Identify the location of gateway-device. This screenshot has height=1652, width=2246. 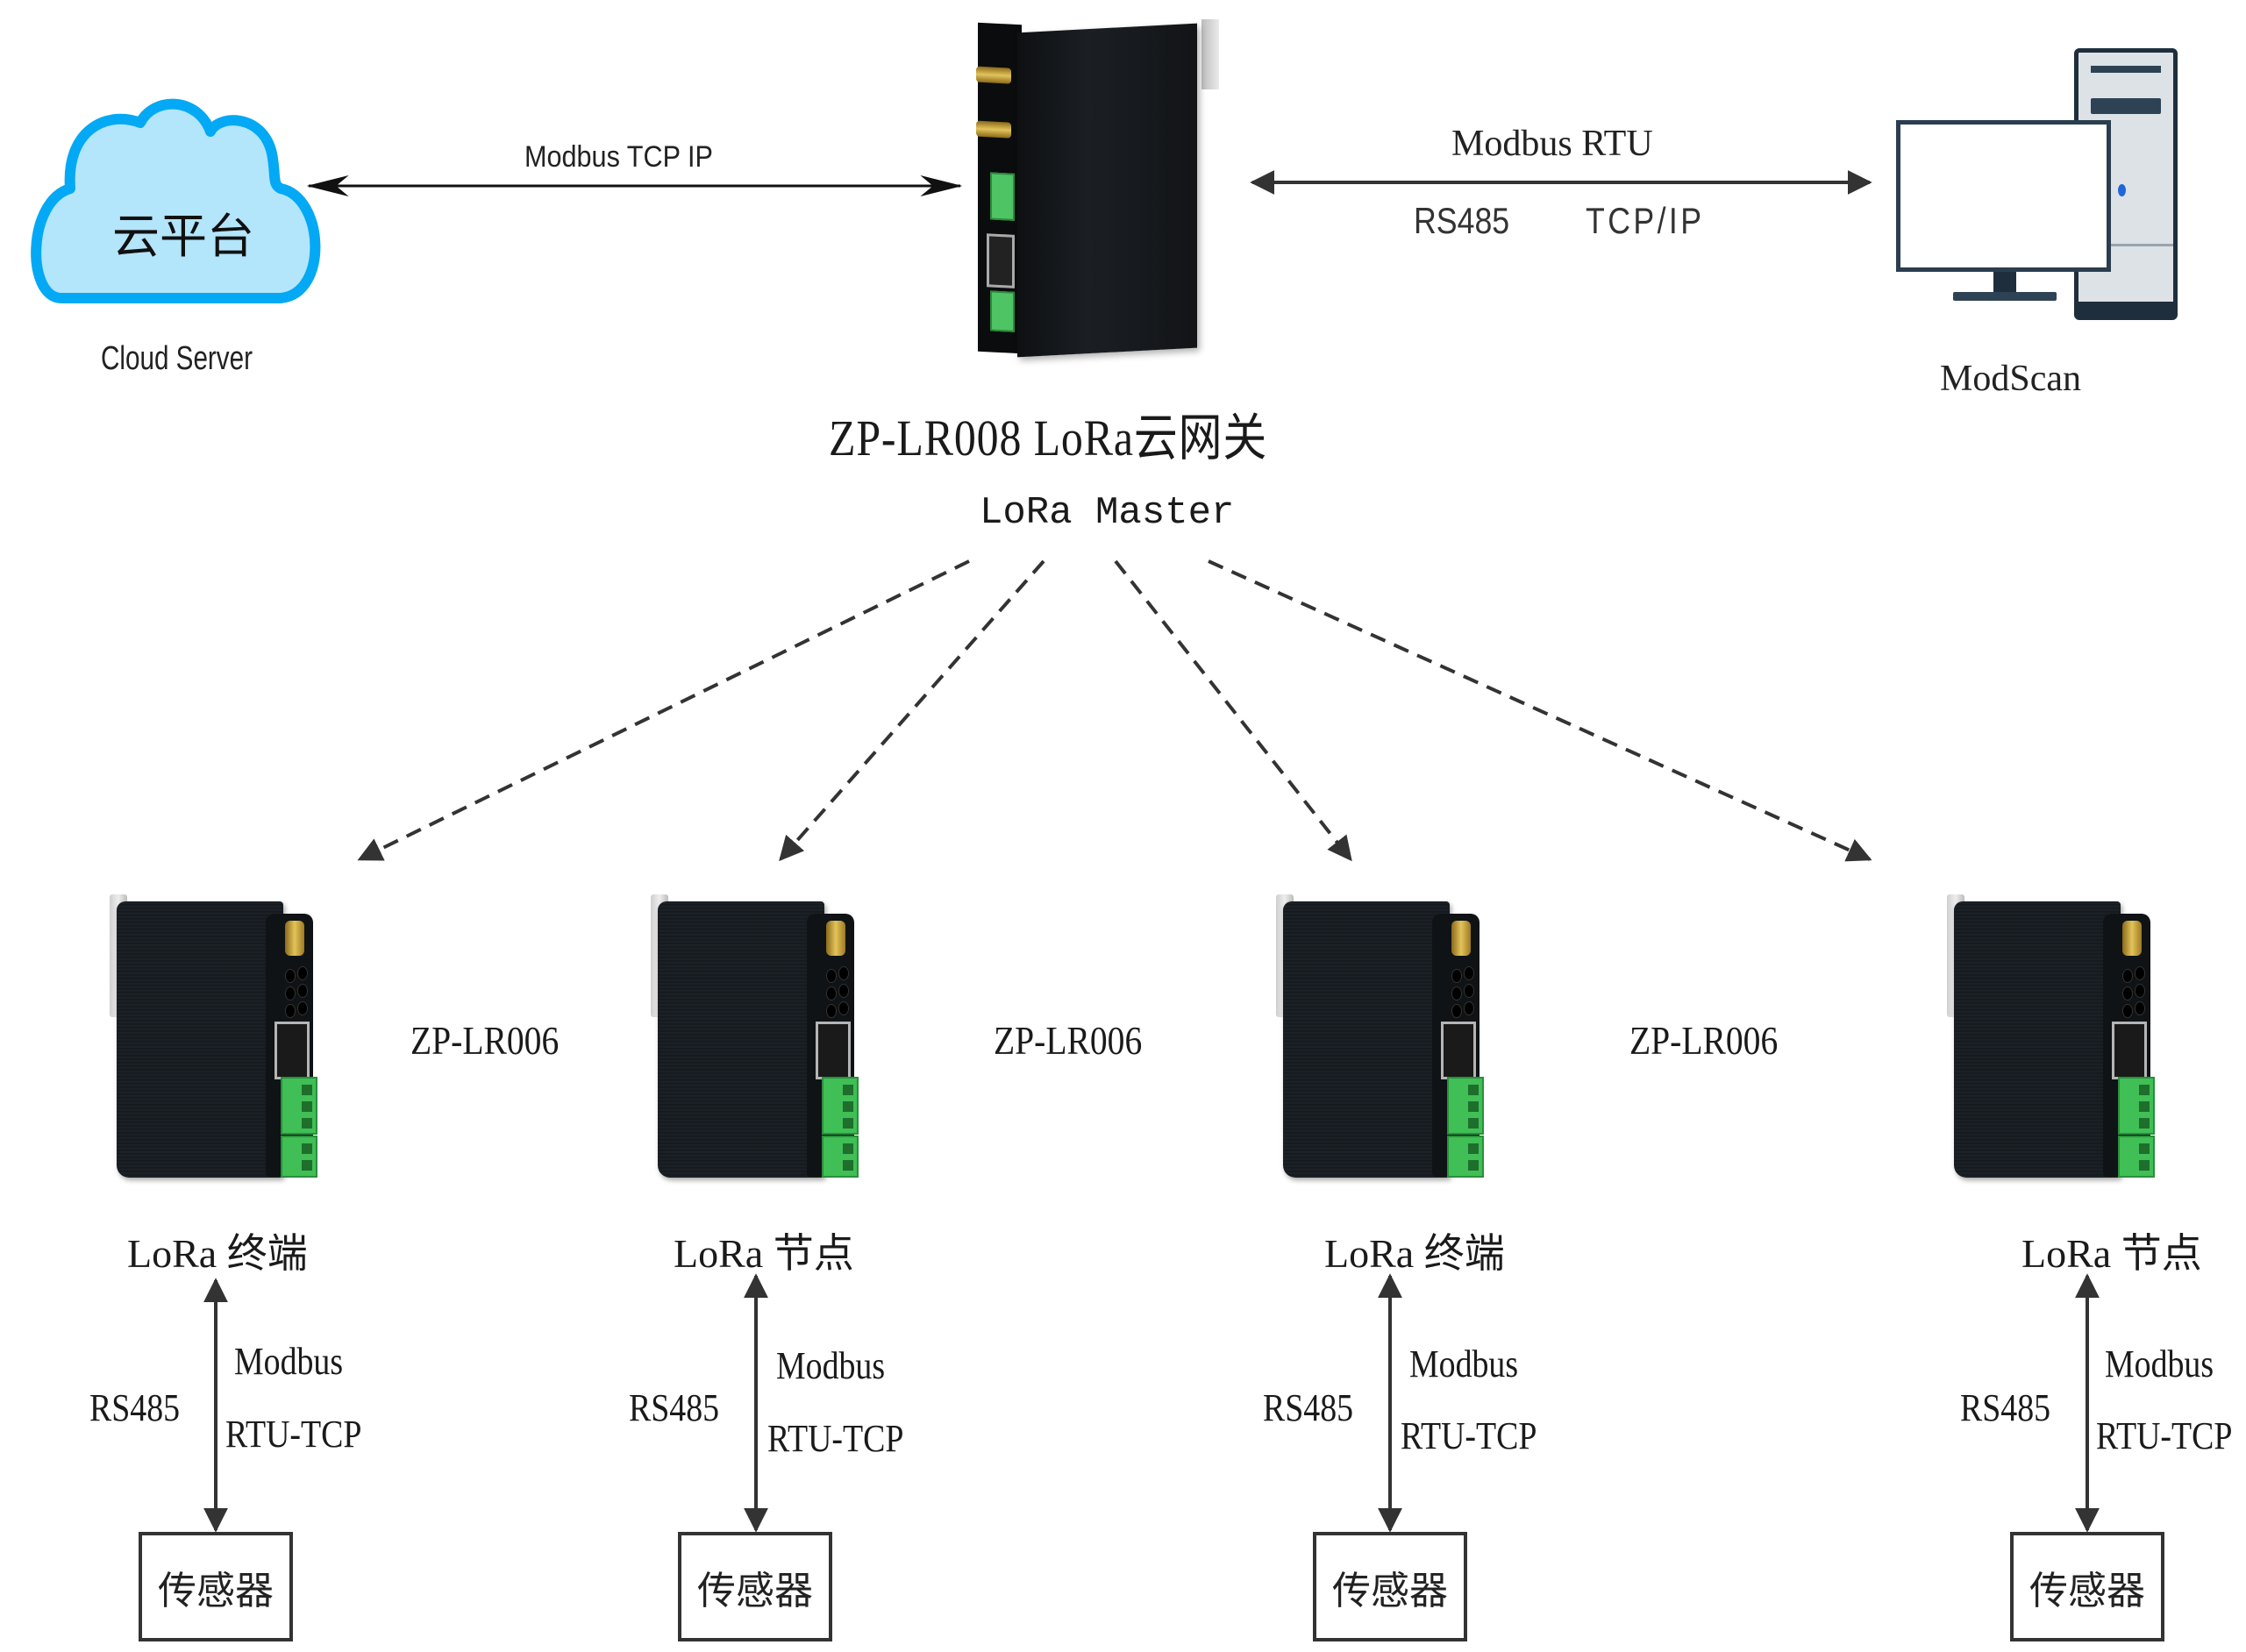
(1099, 190).